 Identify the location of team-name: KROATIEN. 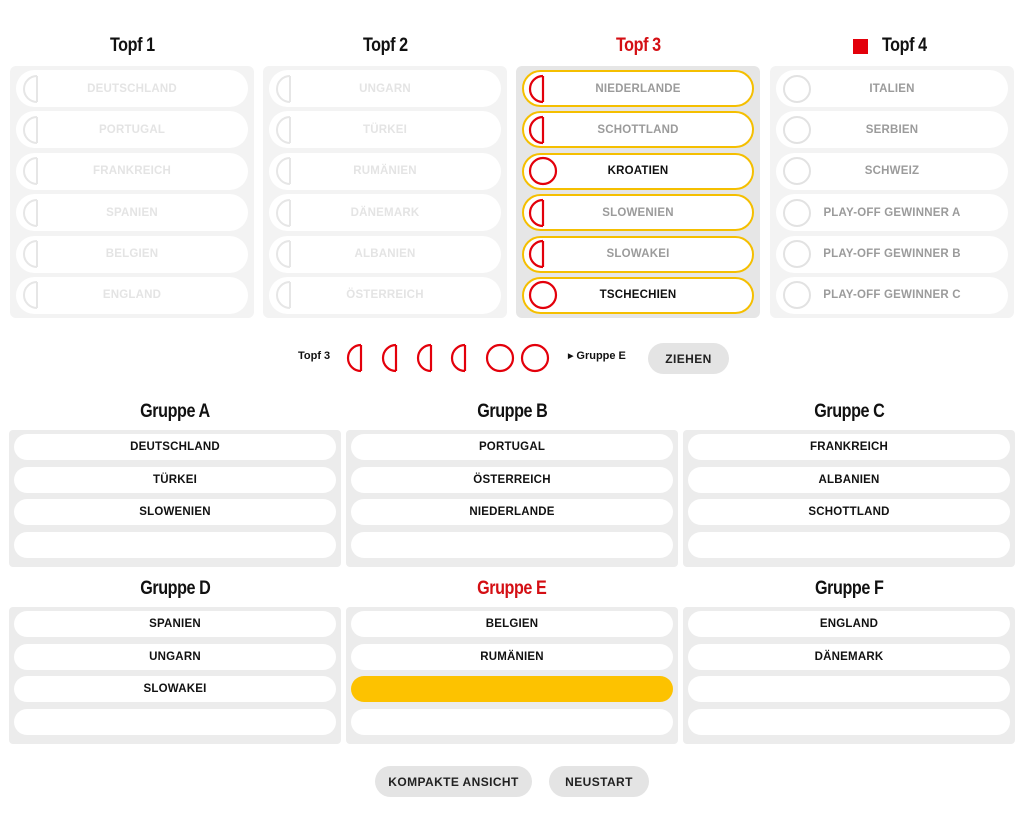
(638, 171).